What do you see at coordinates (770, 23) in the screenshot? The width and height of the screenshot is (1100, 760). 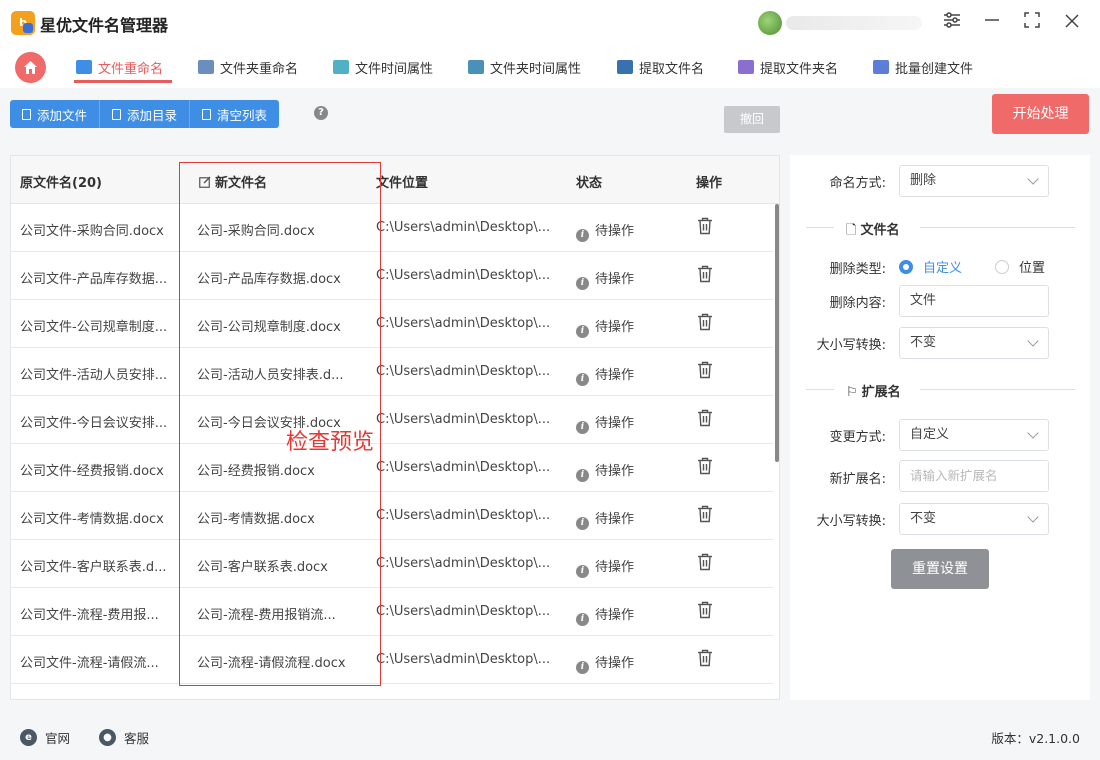 I see `user-avatar` at bounding box center [770, 23].